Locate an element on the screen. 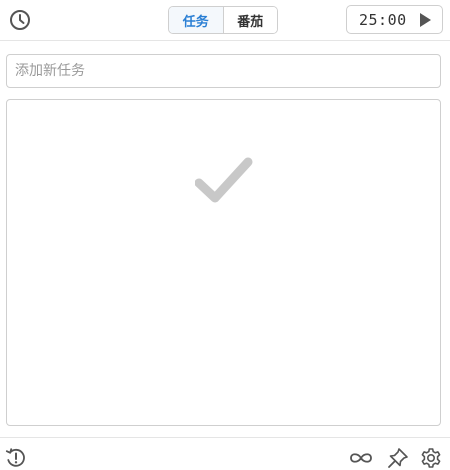  check-icon is located at coordinates (224, 180).